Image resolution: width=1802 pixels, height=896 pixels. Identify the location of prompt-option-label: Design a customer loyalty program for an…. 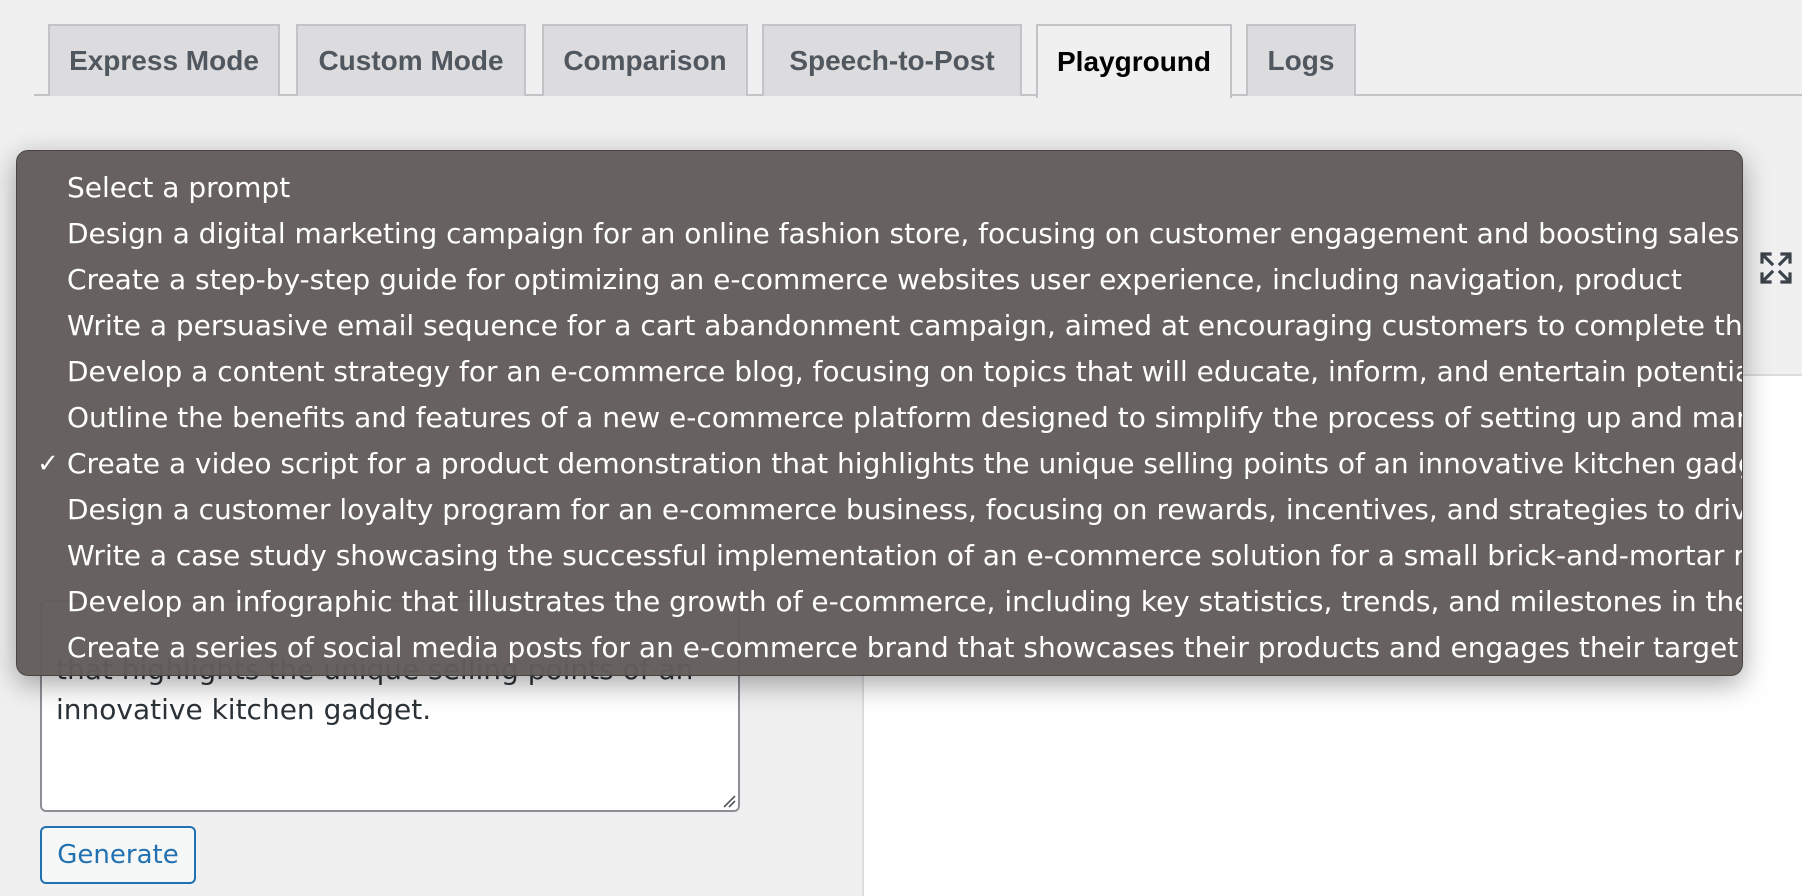
(904, 509).